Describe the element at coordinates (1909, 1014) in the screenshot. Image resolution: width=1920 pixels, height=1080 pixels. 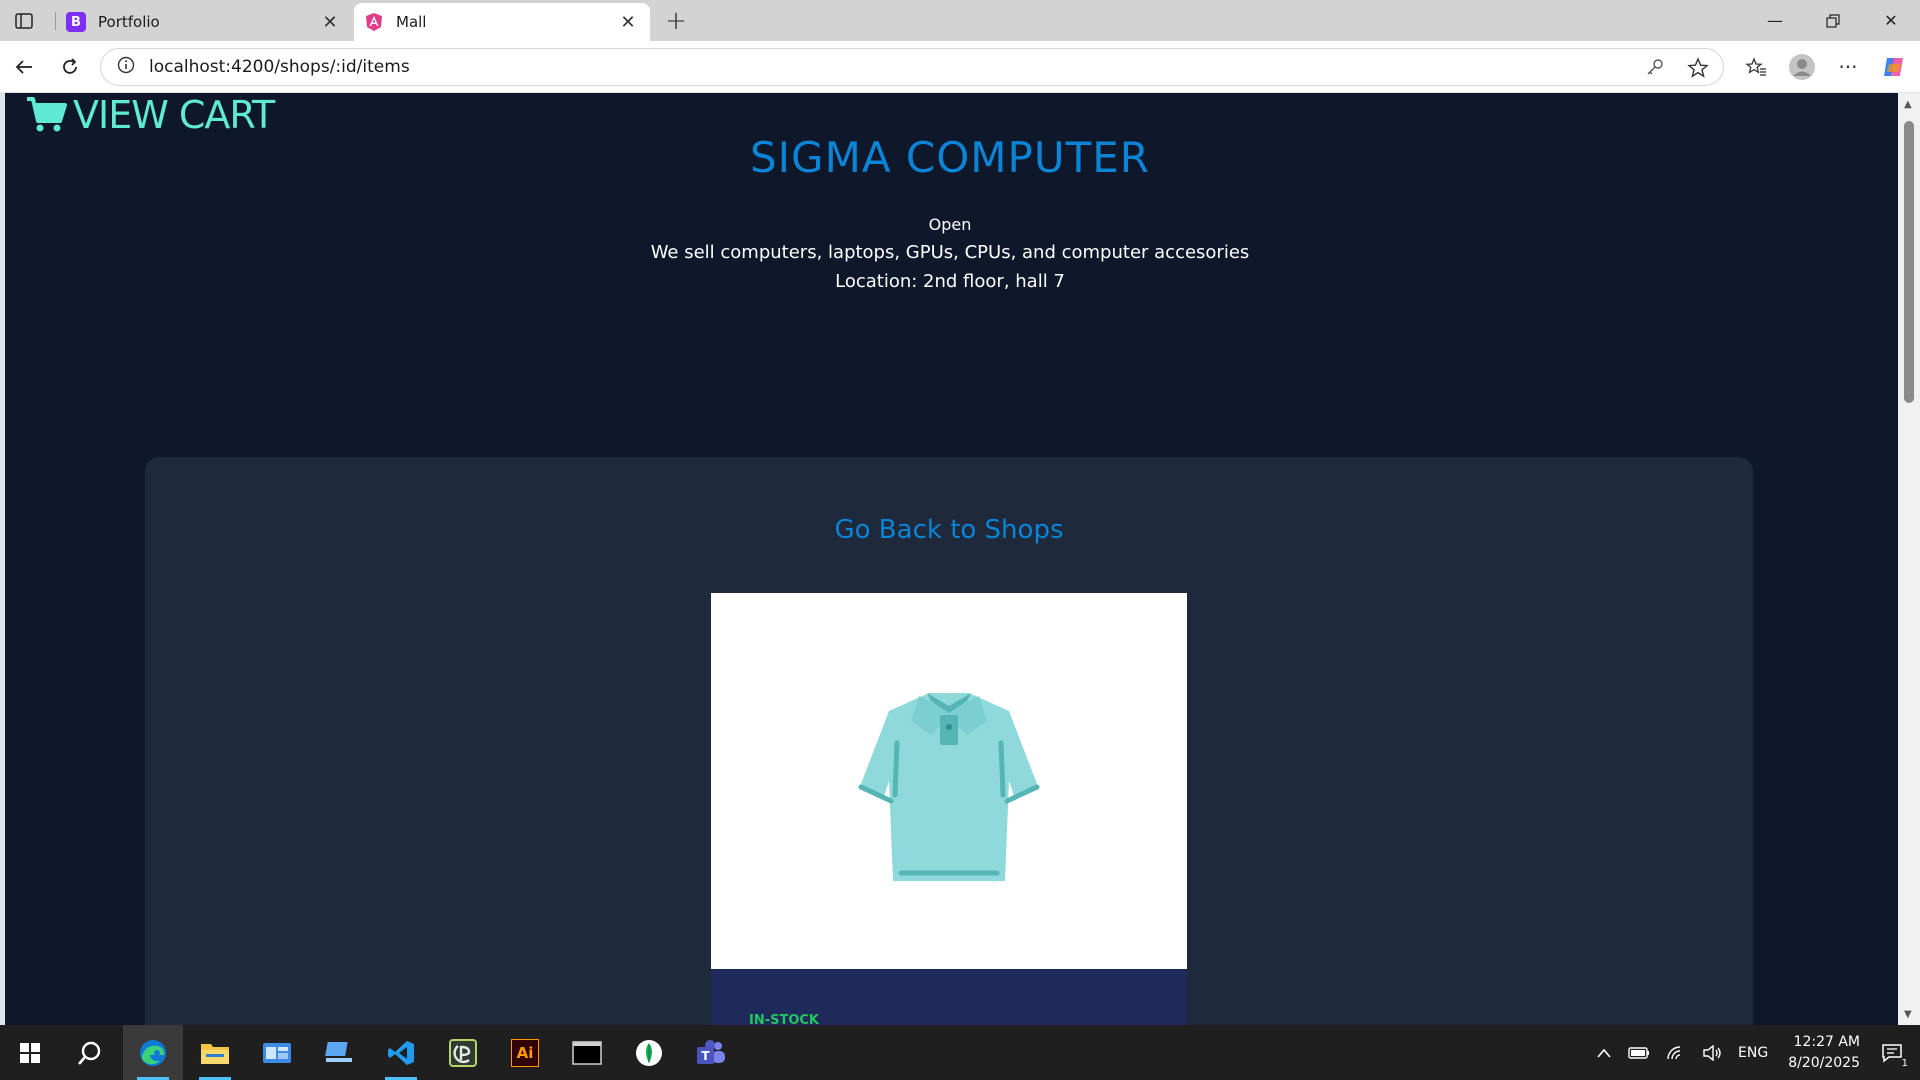
I see `scroll-down-arrow-icon: ▼` at that location.